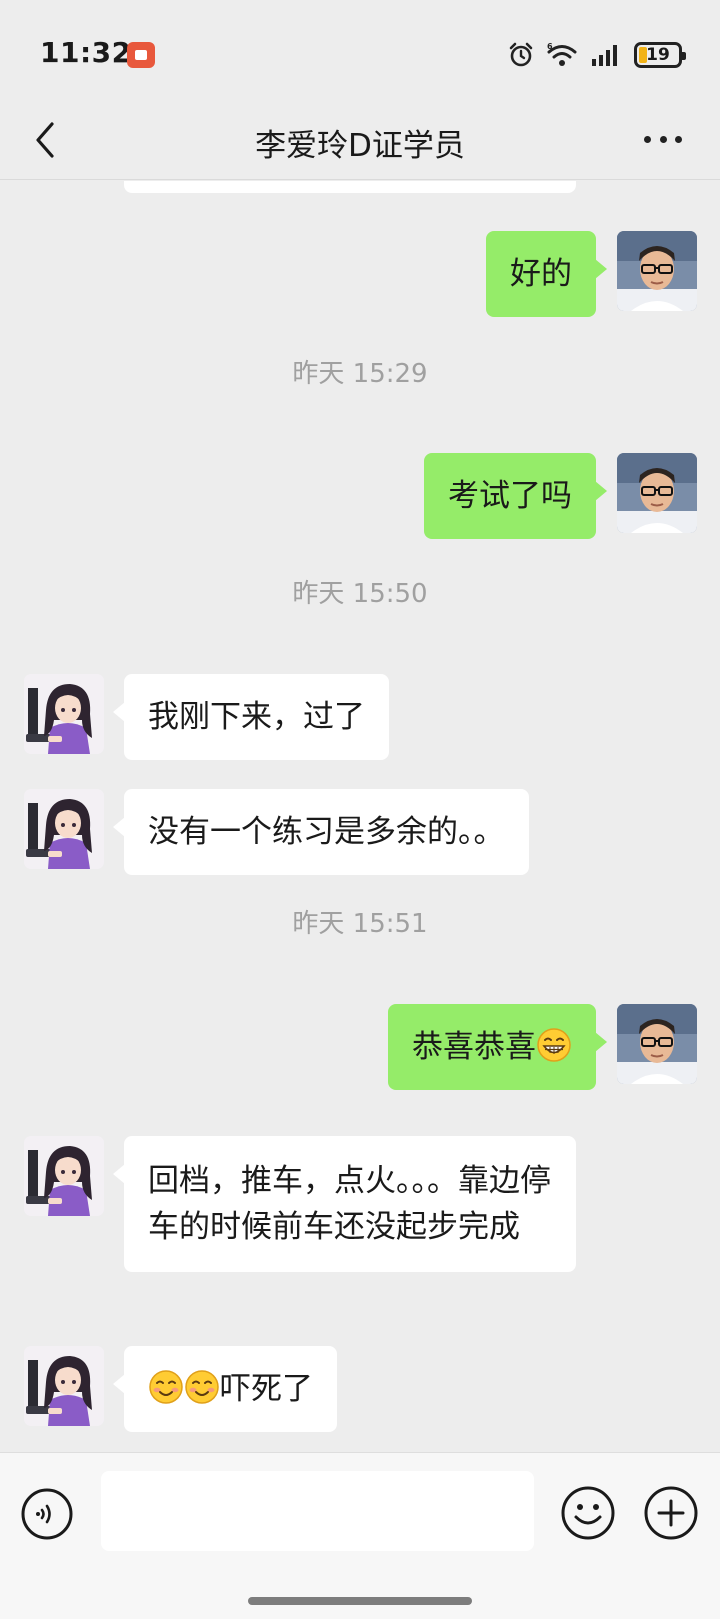 Image resolution: width=720 pixels, height=1619 pixels. Describe the element at coordinates (671, 1513) in the screenshot. I see `plus-icon` at that location.